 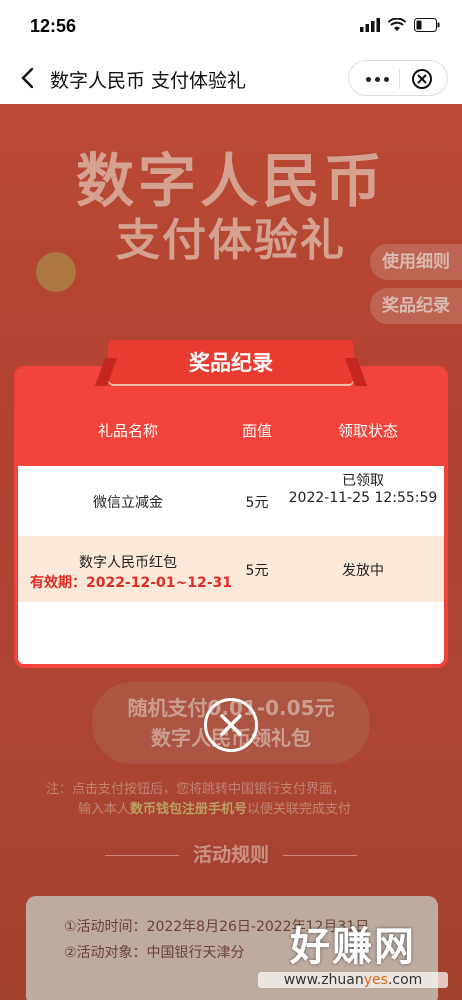 I want to click on gift-status: 发放中, so click(x=363, y=571).